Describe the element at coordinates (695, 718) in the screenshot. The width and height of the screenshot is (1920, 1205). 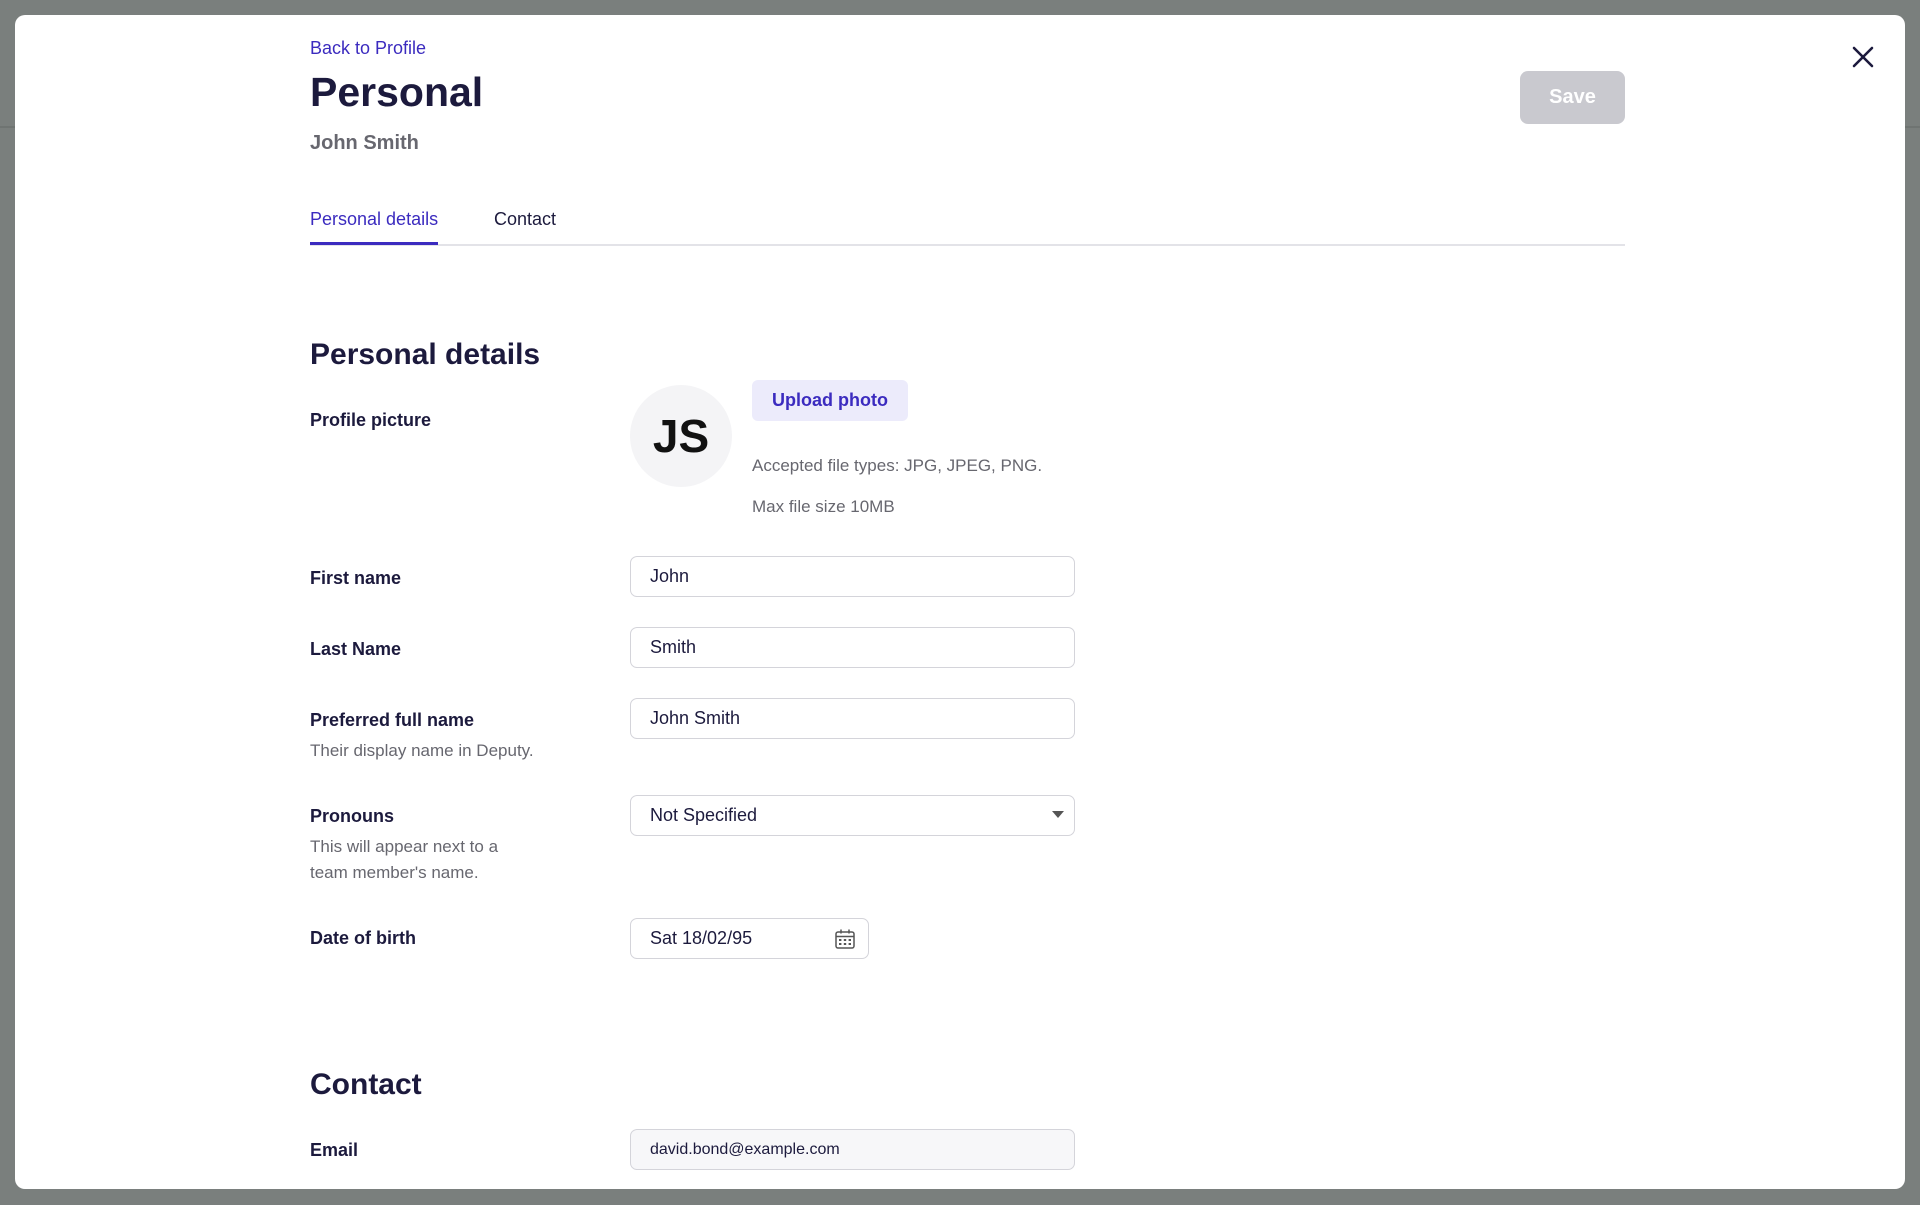
I see `preferred-name-value: John Smith` at that location.